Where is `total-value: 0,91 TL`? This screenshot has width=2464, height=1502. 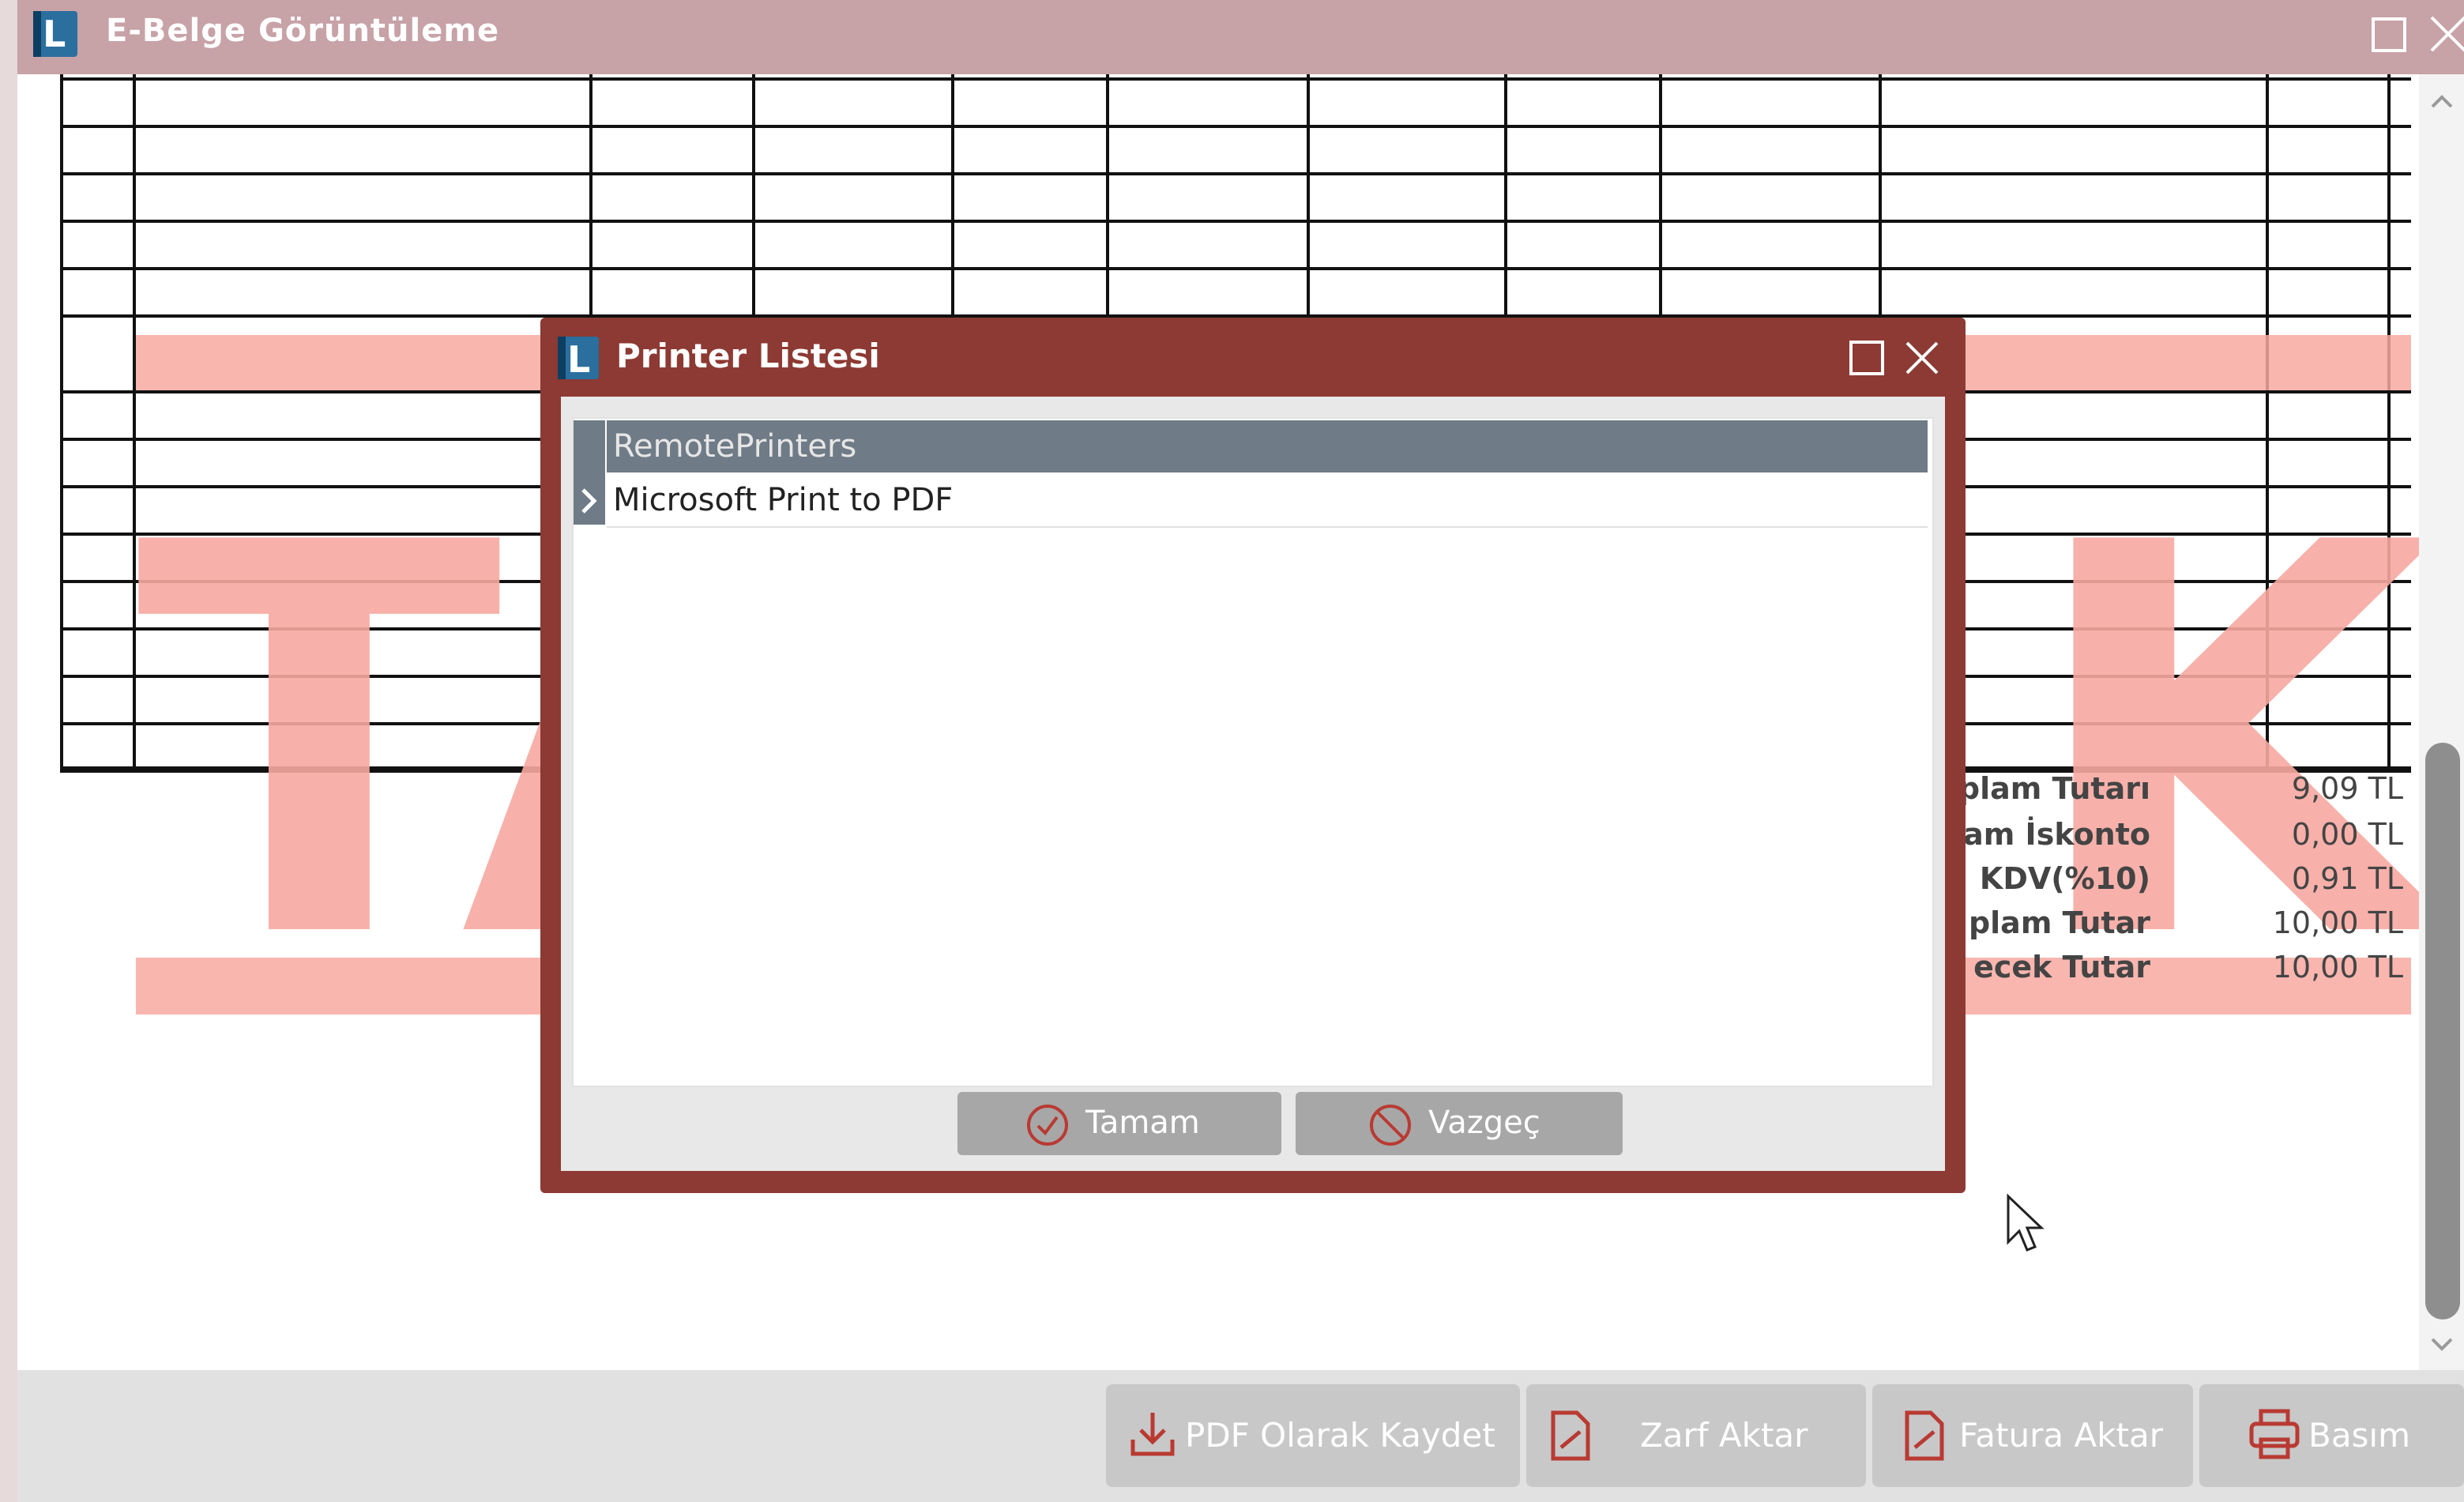
total-value: 0,91 TL is located at coordinates (2347, 878).